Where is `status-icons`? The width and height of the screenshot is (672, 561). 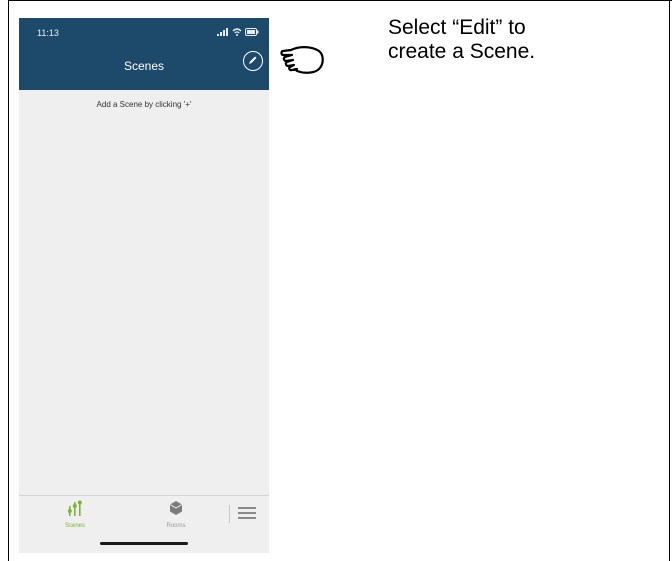
status-icons is located at coordinates (238, 32).